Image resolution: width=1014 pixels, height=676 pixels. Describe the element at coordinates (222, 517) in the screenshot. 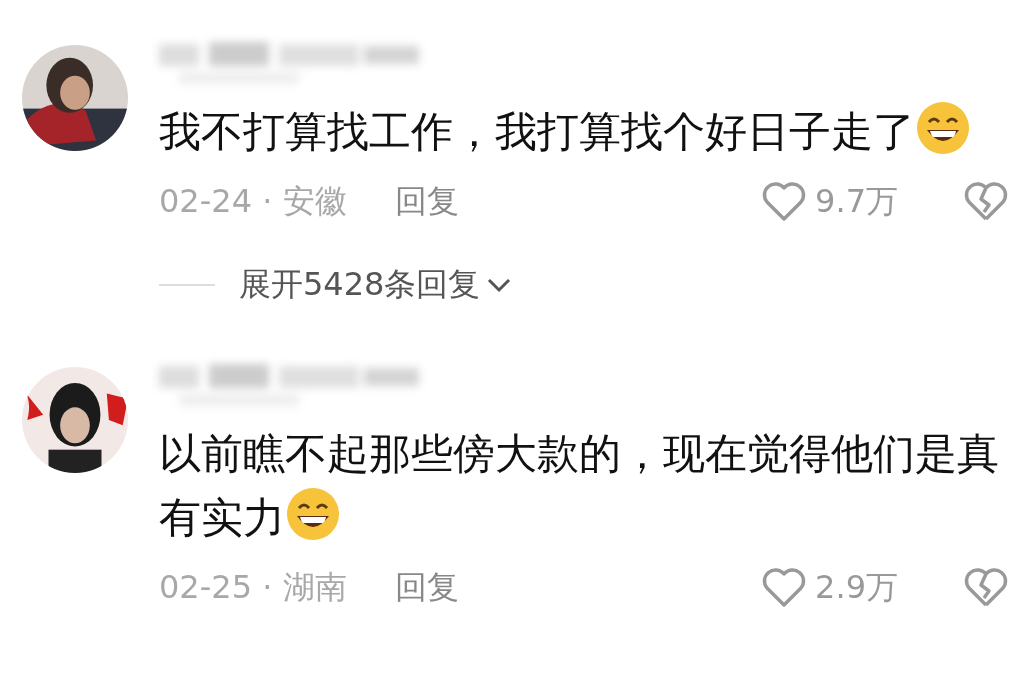

I see `comment-text: 有实力` at that location.